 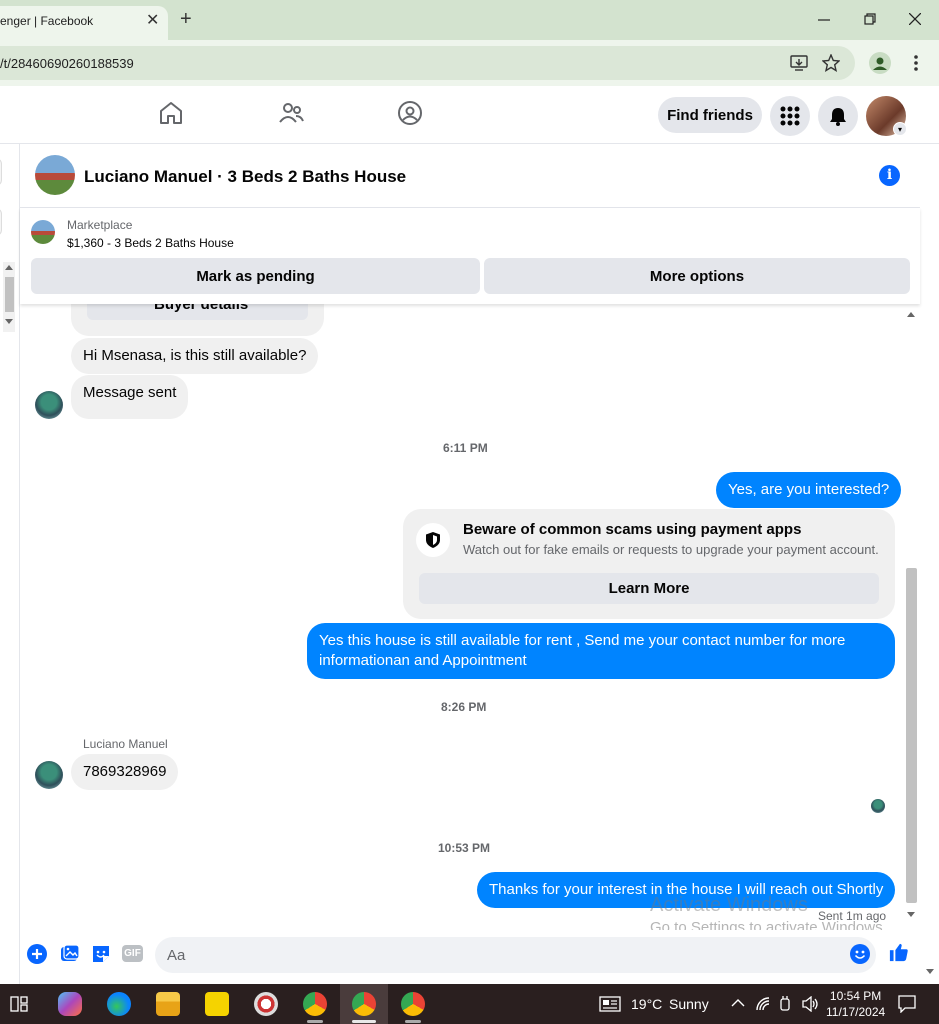 I want to click on battery-plug-icon, so click(x=785, y=1004).